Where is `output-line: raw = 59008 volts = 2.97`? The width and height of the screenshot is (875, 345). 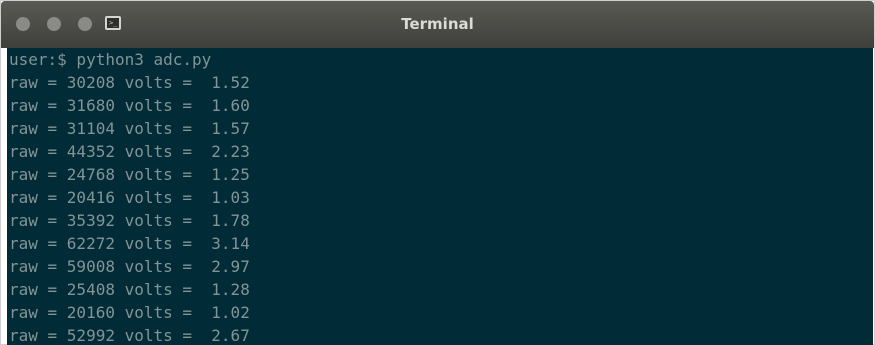 output-line: raw = 59008 volts = 2.97 is located at coordinates (129, 266).